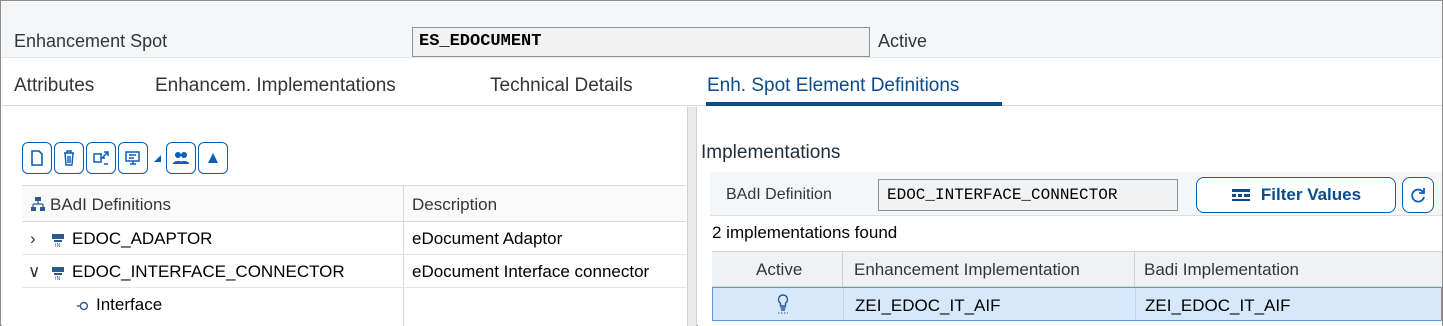  I want to click on dropdown-triangle-icon, so click(157, 158).